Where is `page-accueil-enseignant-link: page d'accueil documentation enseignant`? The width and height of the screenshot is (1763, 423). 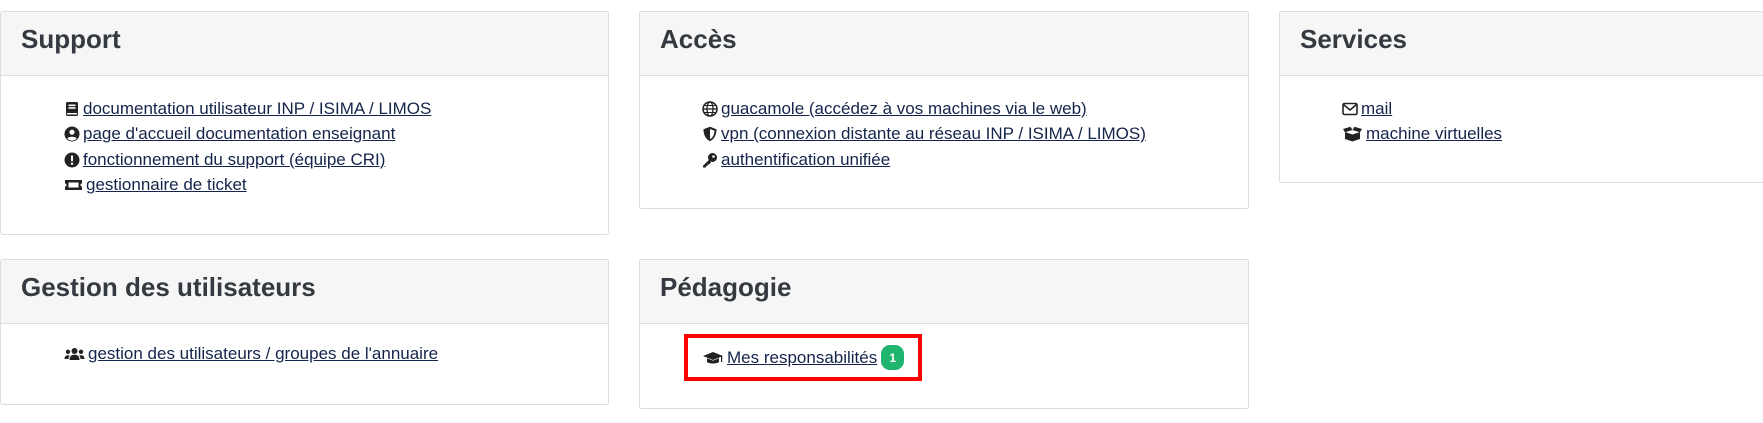 page-accueil-enseignant-link: page d'accueil documentation enseignant is located at coordinates (239, 134).